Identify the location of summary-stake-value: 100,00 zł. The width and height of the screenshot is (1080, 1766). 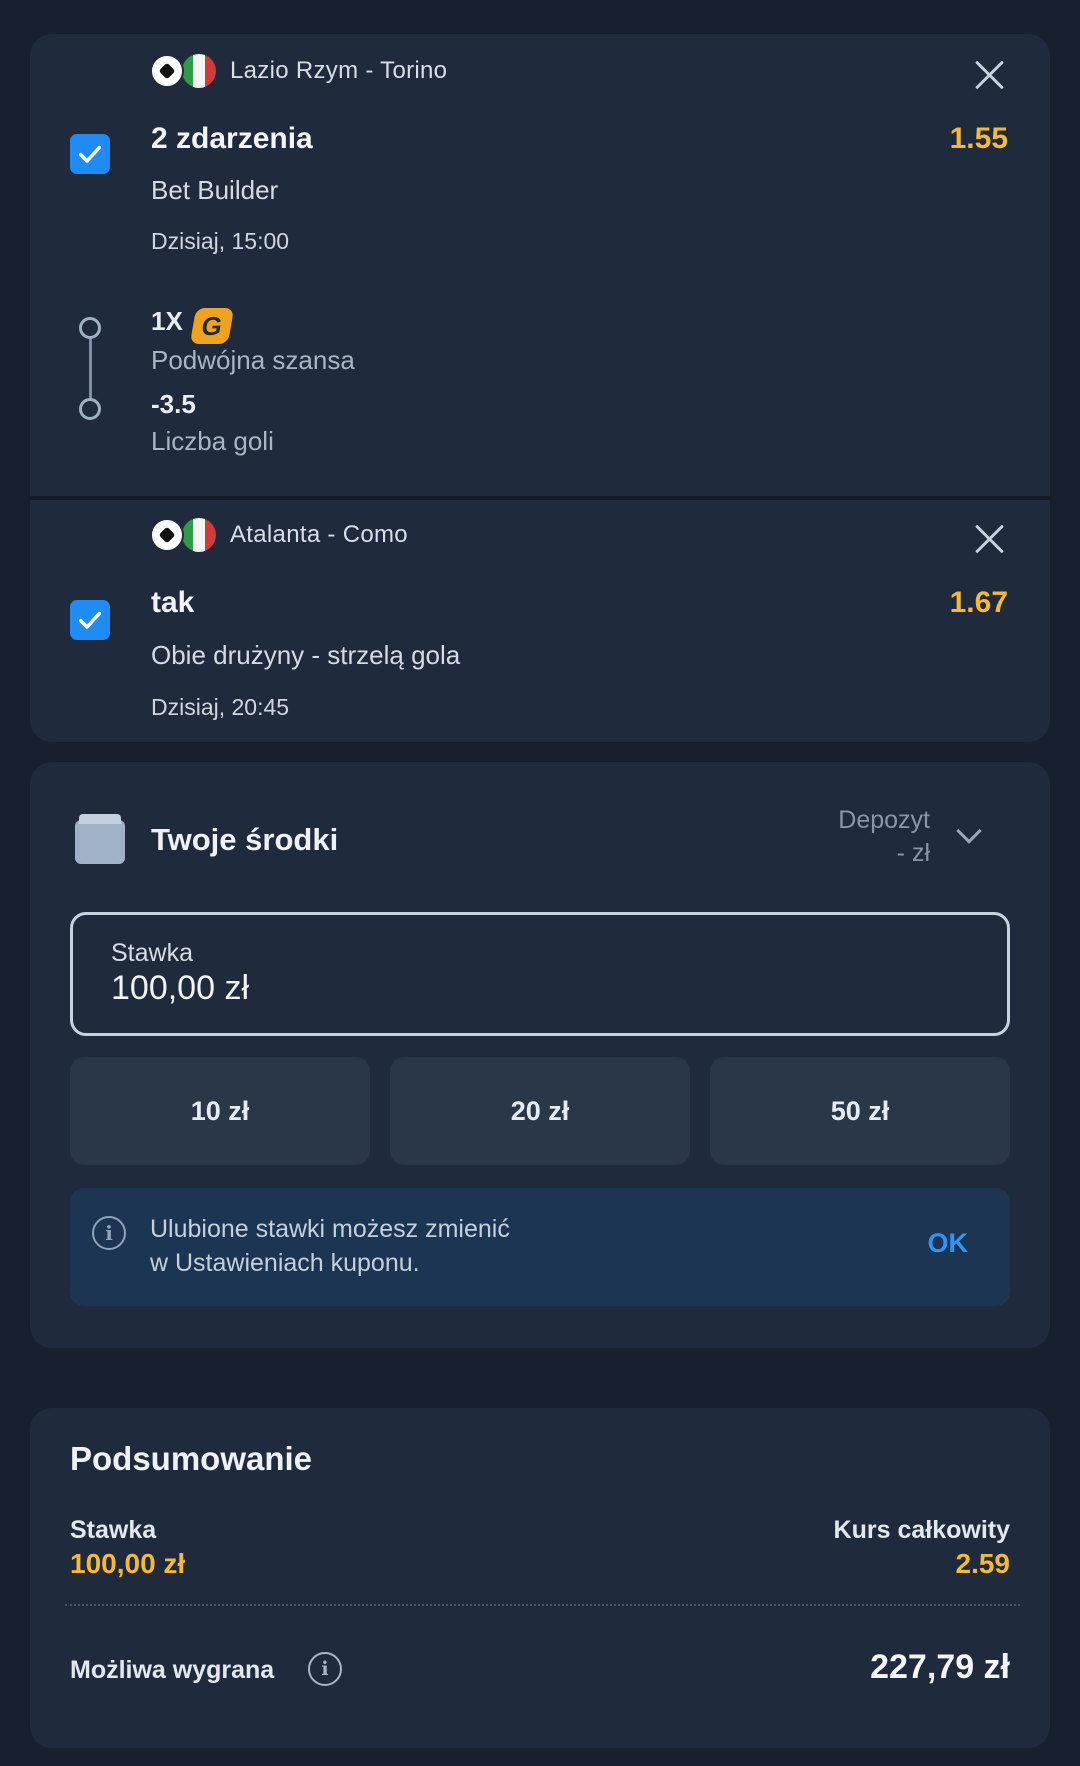
(128, 1563).